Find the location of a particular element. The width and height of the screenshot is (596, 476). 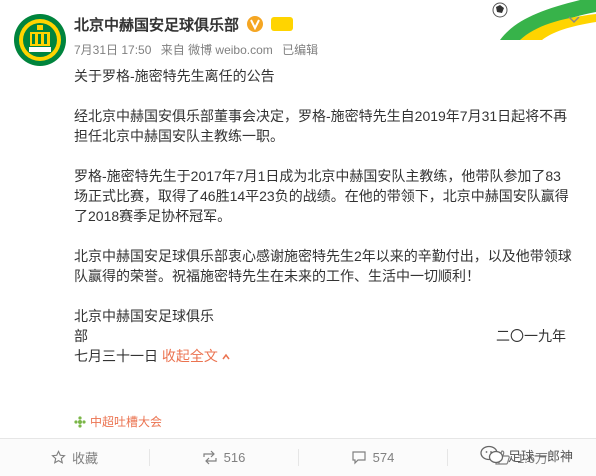

topic-tag-label: 中超吐槽大会 is located at coordinates (126, 421).